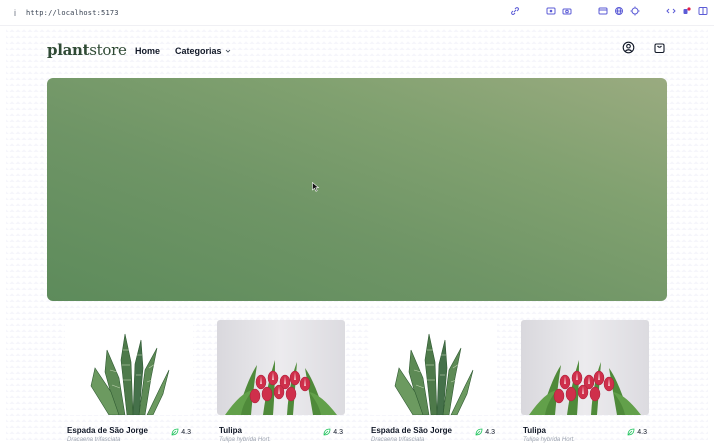  Describe the element at coordinates (15, 13) in the screenshot. I see `site-info-icon: i` at that location.